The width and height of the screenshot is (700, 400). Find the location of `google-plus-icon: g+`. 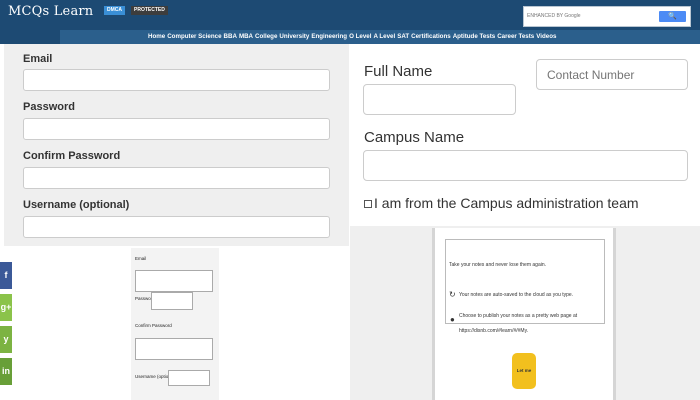

google-plus-icon: g+ is located at coordinates (6, 307).